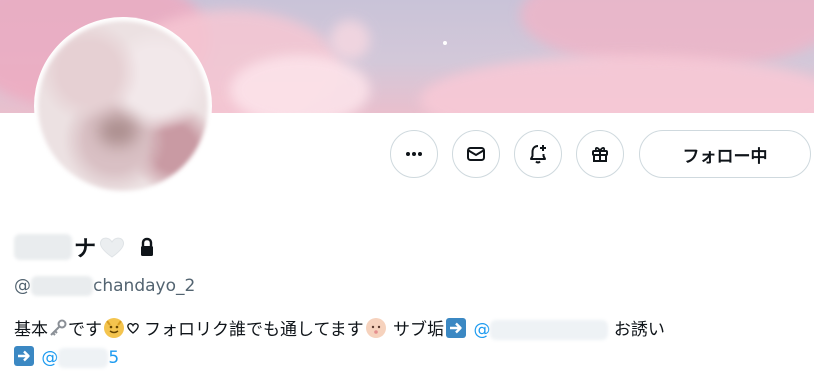 The height and width of the screenshot is (384, 814). I want to click on handle-suffix: chandayo_2, so click(144, 286).